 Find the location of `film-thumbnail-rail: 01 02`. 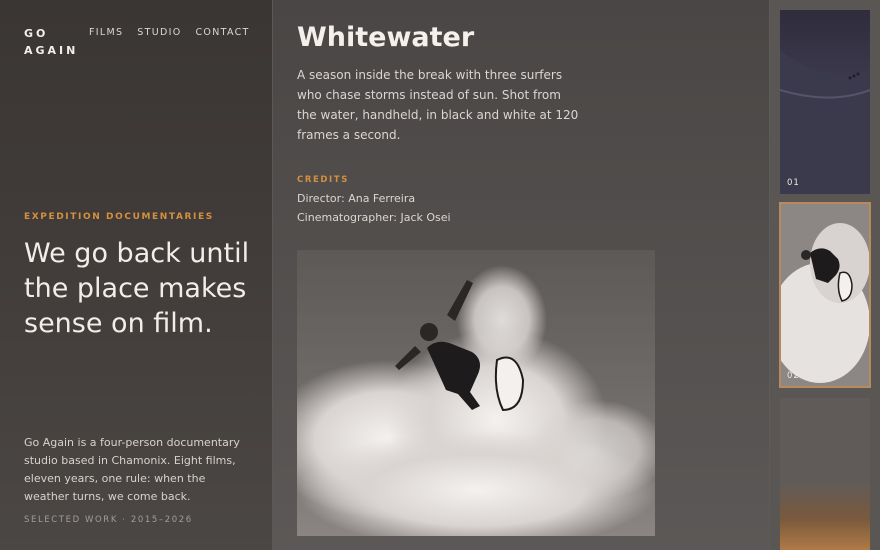

film-thumbnail-rail: 01 02 is located at coordinates (825, 275).